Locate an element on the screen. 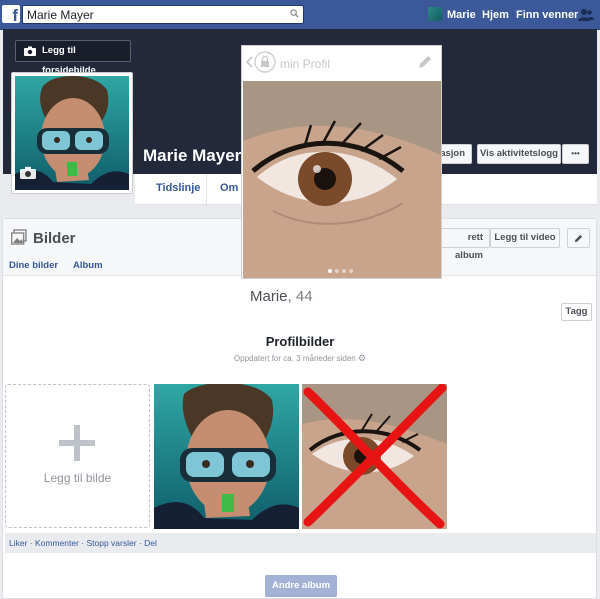 This screenshot has width=600, height=599. albums-link: Album is located at coordinates (88, 265).